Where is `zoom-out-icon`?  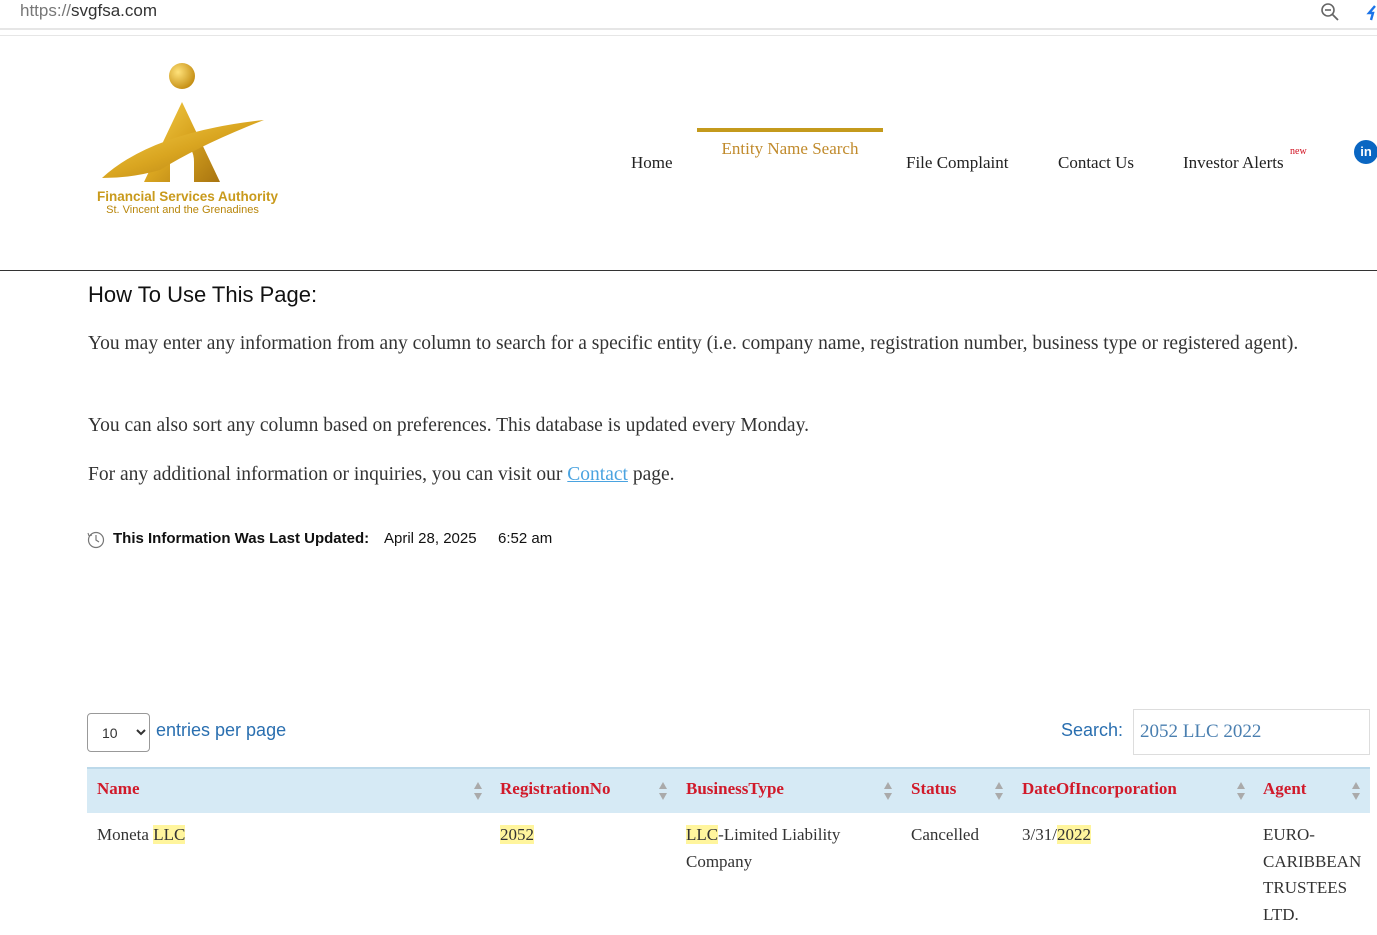
zoom-out-icon is located at coordinates (1330, 12).